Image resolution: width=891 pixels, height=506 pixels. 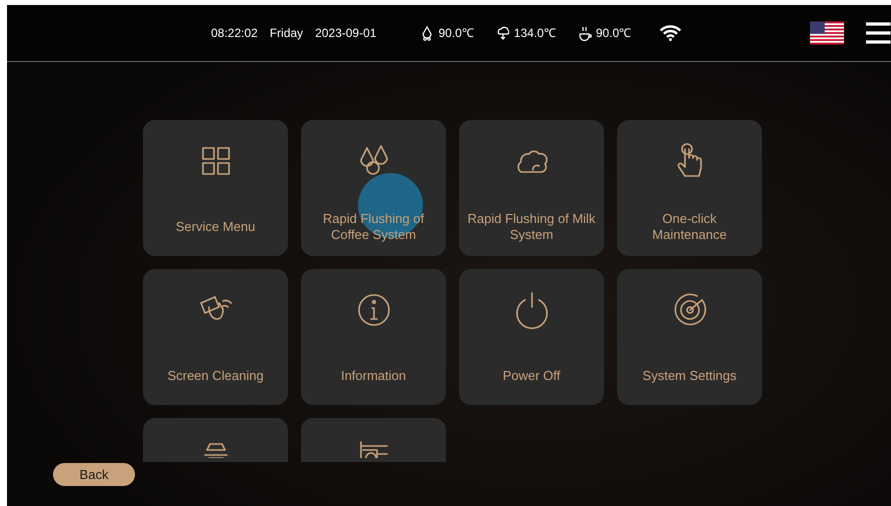 What do you see at coordinates (670, 33) in the screenshot?
I see `wifi-icon` at bounding box center [670, 33].